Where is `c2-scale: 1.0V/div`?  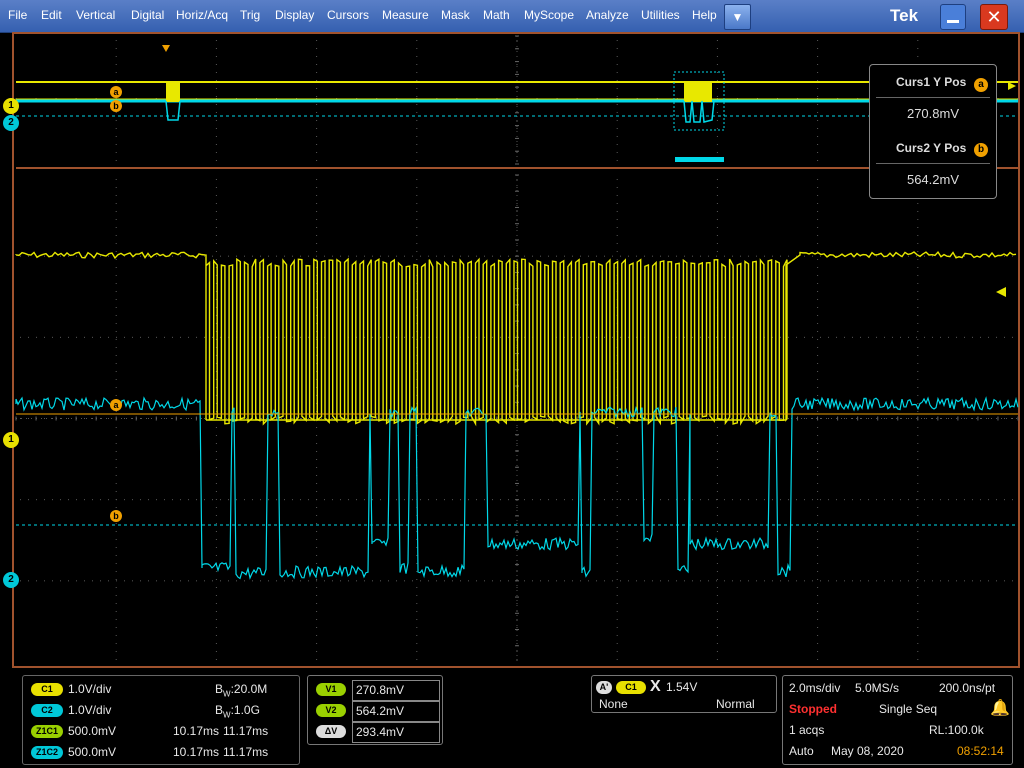
c2-scale: 1.0V/div is located at coordinates (89, 710).